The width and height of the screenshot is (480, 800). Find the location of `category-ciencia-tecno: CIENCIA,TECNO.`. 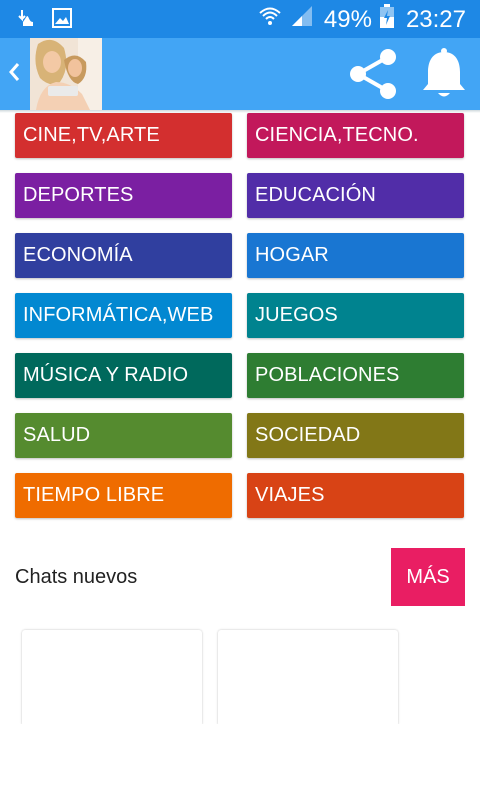

category-ciencia-tecno: CIENCIA,TECNO. is located at coordinates (355, 135).